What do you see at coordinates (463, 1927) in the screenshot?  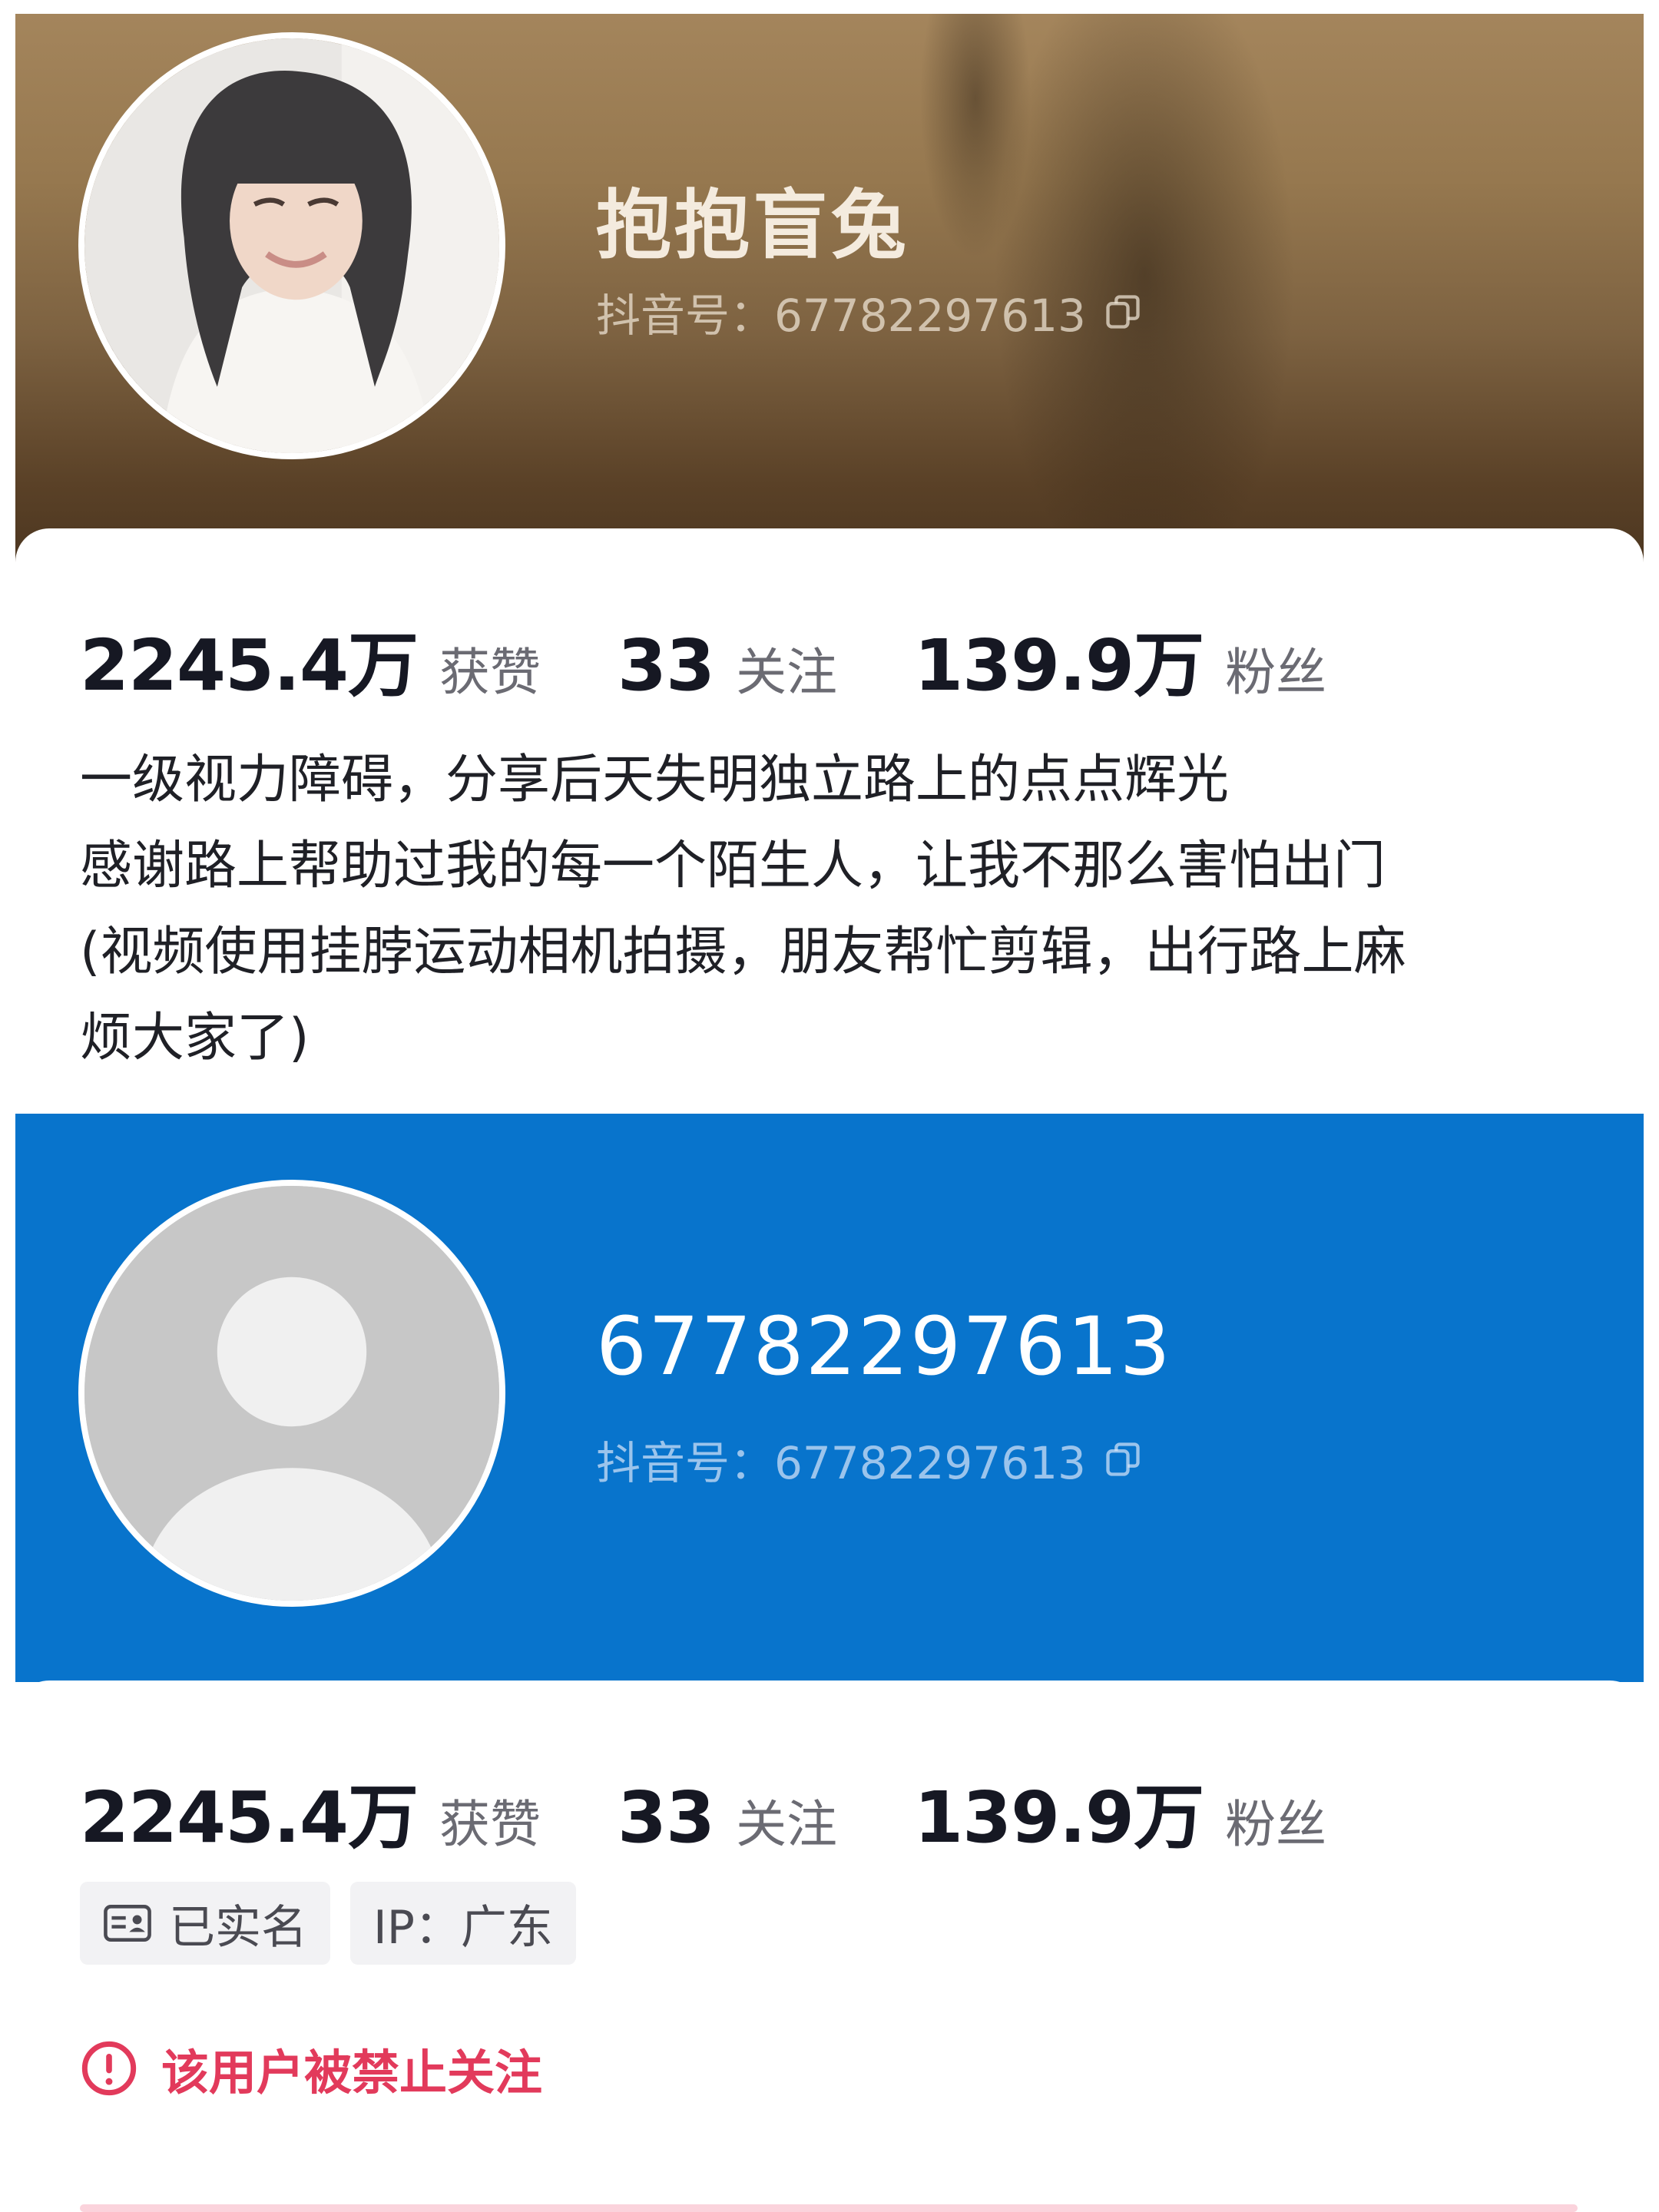 I see `ip-tag-label: IP：广东` at bounding box center [463, 1927].